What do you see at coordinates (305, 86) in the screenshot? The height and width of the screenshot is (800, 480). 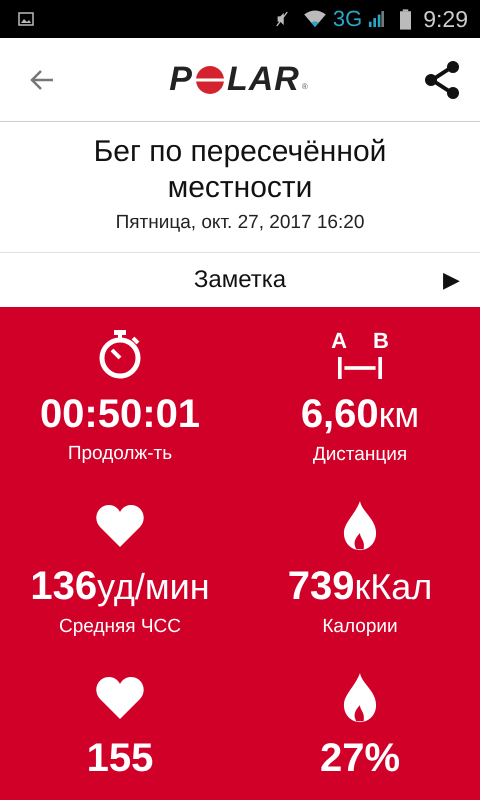 I see `registered-mark: ®` at bounding box center [305, 86].